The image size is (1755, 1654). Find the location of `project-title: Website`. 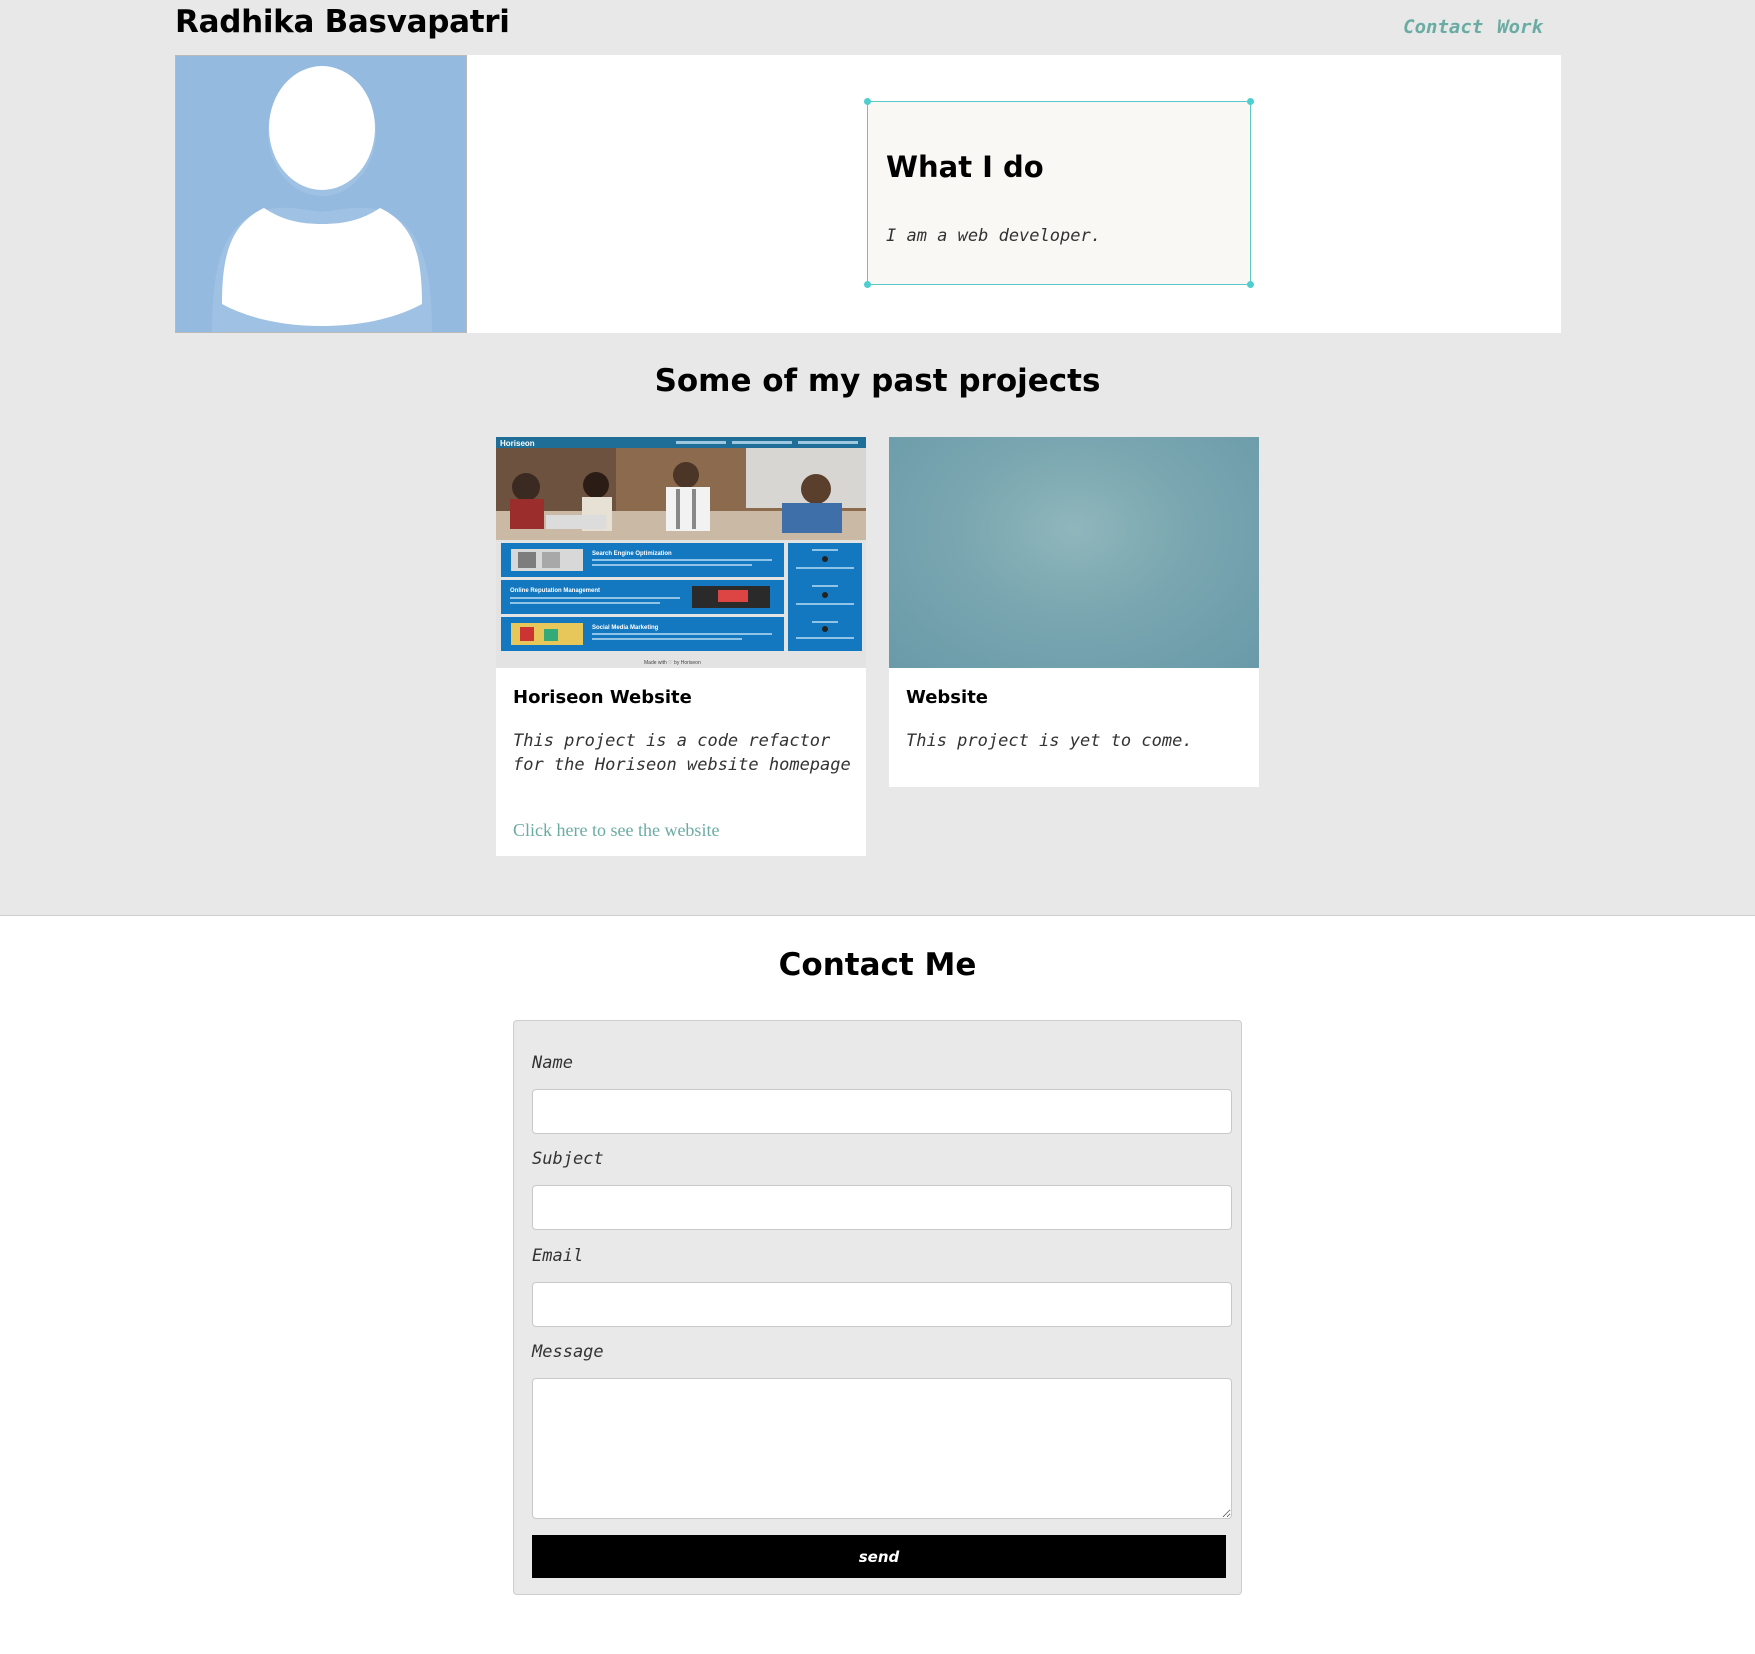

project-title: Website is located at coordinates (947, 697).